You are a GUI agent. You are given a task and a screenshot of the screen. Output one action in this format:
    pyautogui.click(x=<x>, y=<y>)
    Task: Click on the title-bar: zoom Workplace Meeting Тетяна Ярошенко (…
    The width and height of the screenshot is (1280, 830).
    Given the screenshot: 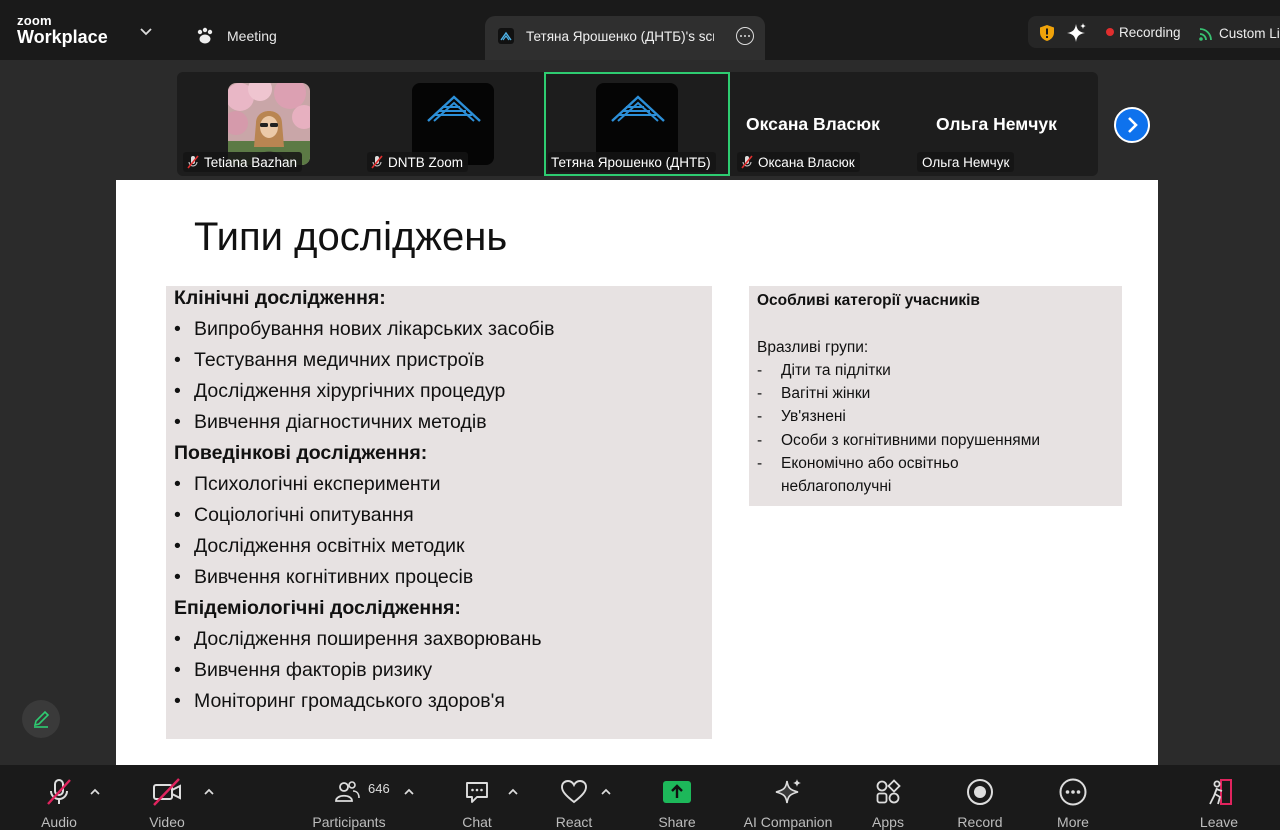 What is the action you would take?
    pyautogui.click(x=640, y=30)
    